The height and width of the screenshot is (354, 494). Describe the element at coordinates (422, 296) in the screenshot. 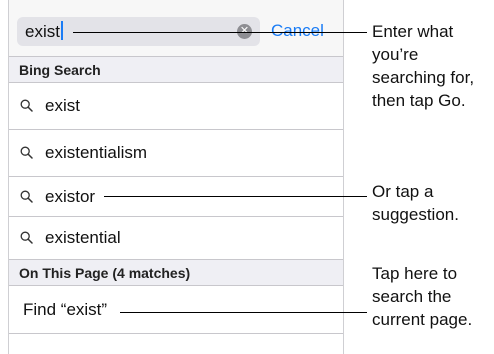

I see `callout-find-instructions: Tap here to search the current page.` at that location.